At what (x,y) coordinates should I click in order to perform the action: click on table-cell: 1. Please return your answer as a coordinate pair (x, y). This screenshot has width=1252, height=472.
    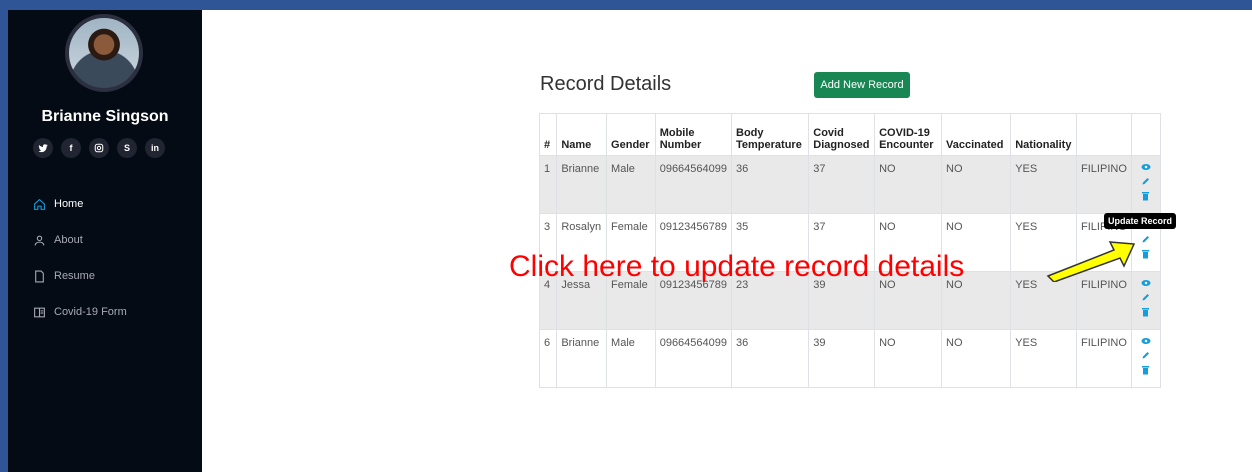
    Looking at the image, I should click on (548, 184).